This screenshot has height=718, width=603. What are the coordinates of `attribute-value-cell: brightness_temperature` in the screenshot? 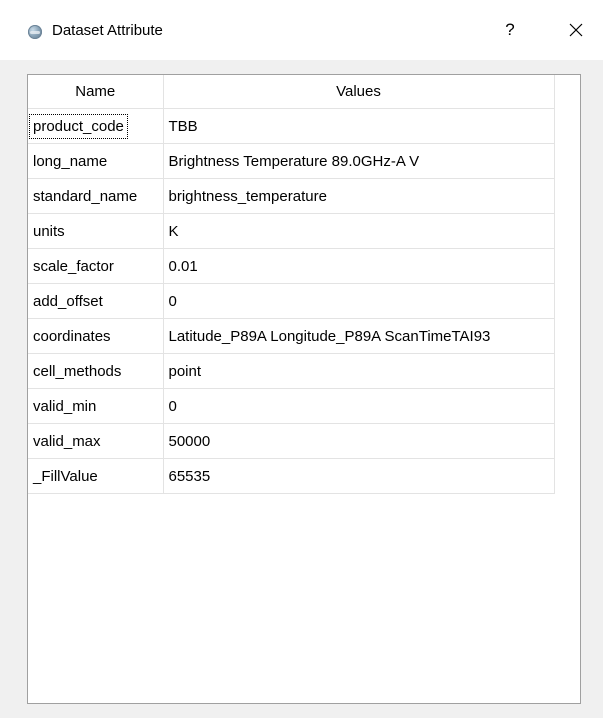 It's located at (359, 196).